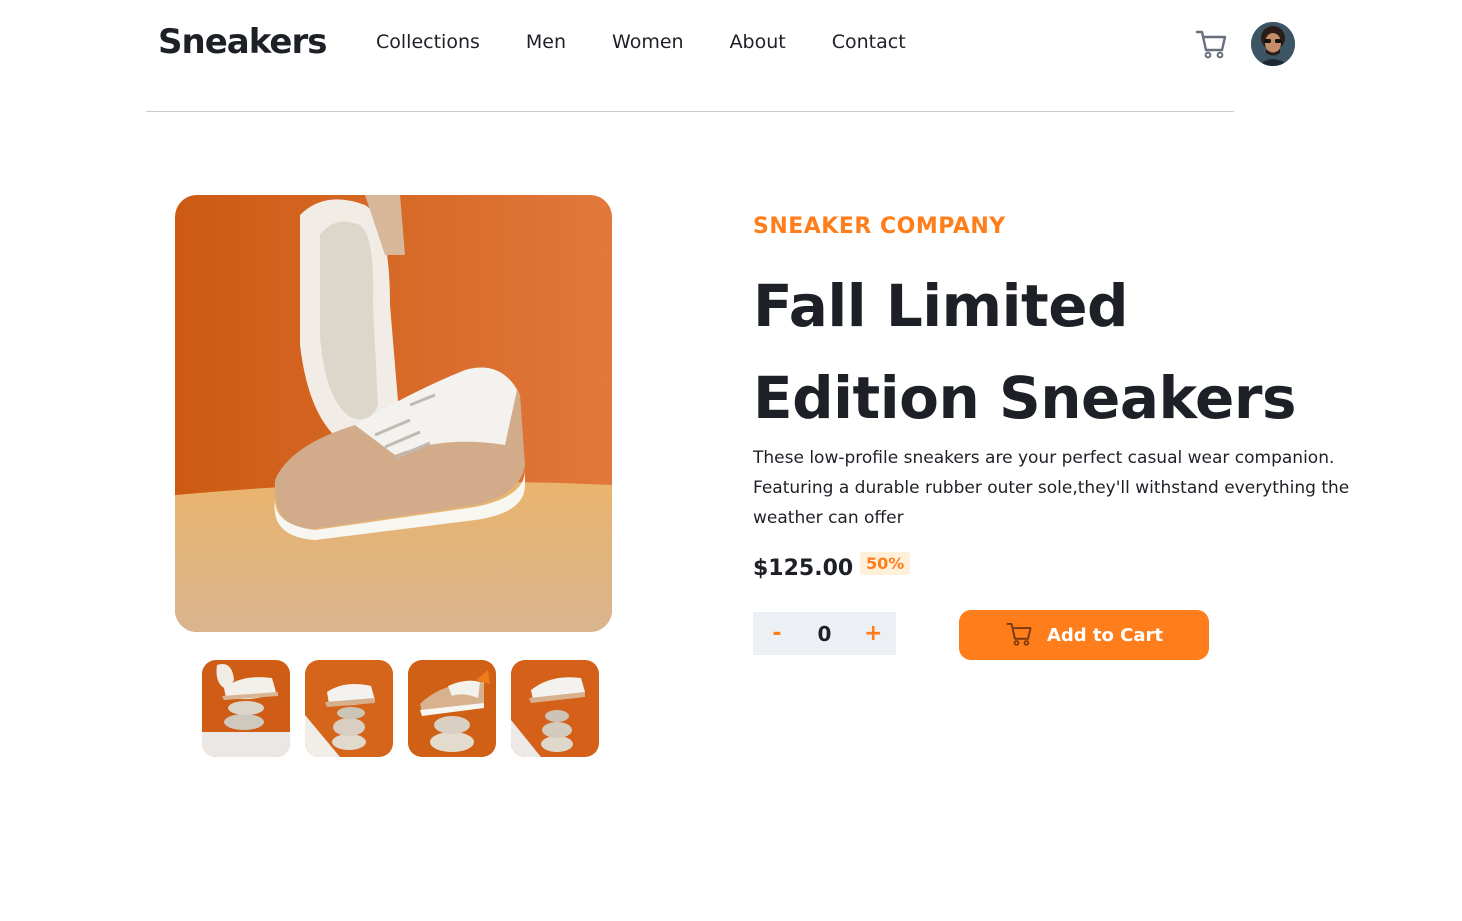 This screenshot has height=921, width=1462. What do you see at coordinates (1024, 352) in the screenshot?
I see `product-title: Fall Limited Edition Sneakers` at bounding box center [1024, 352].